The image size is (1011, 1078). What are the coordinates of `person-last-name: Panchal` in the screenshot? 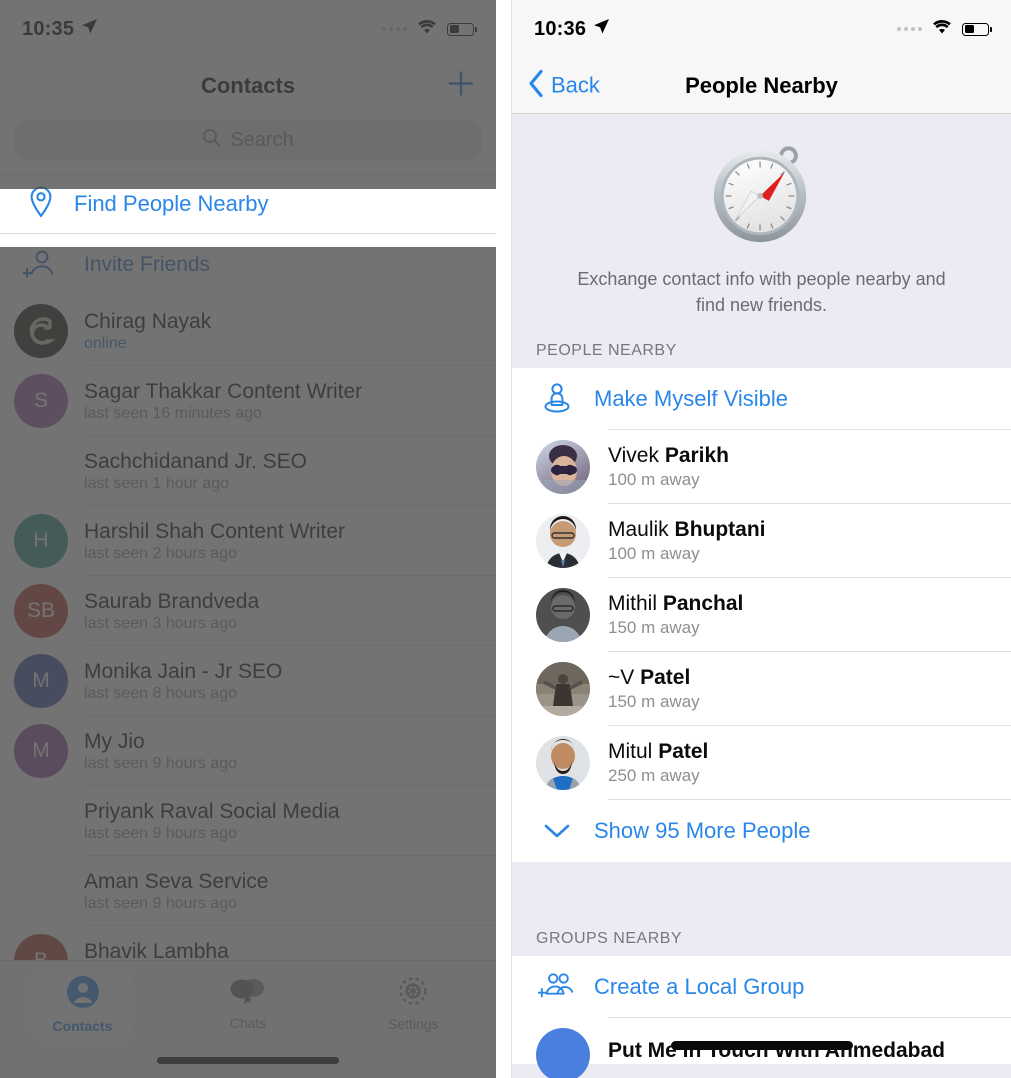 It's located at (703, 604).